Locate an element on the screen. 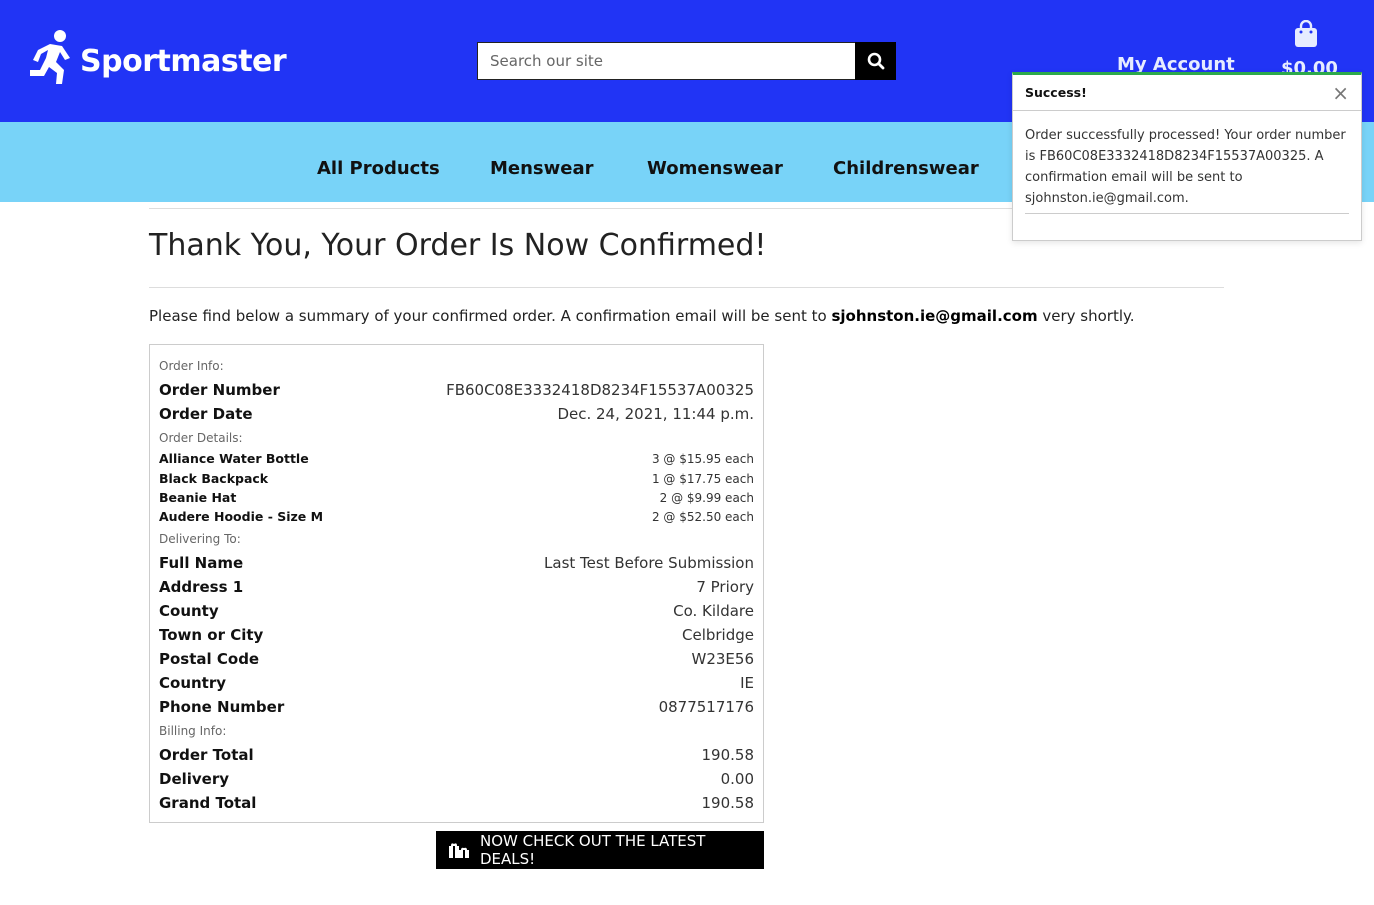 The image size is (1374, 905). nav-menswear: Menswear is located at coordinates (542, 168).